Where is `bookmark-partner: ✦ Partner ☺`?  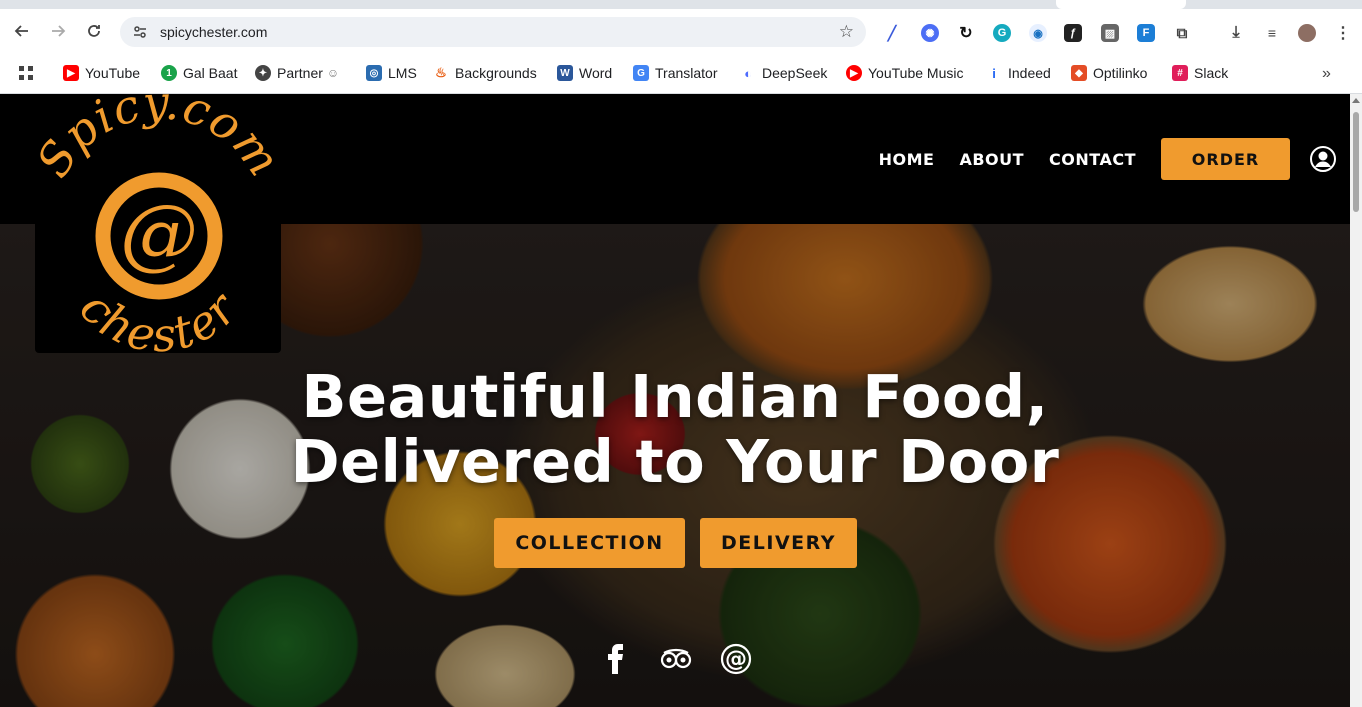 bookmark-partner: ✦ Partner ☺ is located at coordinates (297, 73).